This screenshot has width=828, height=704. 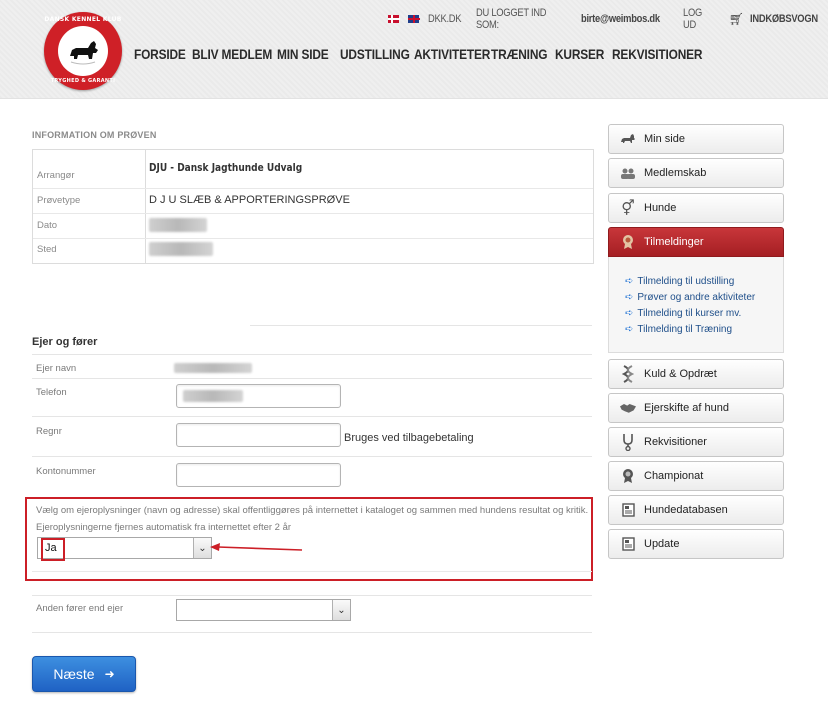 I want to click on submenu-item-proever: ➪ Prøver og andre aktiviteter, so click(x=690, y=297).